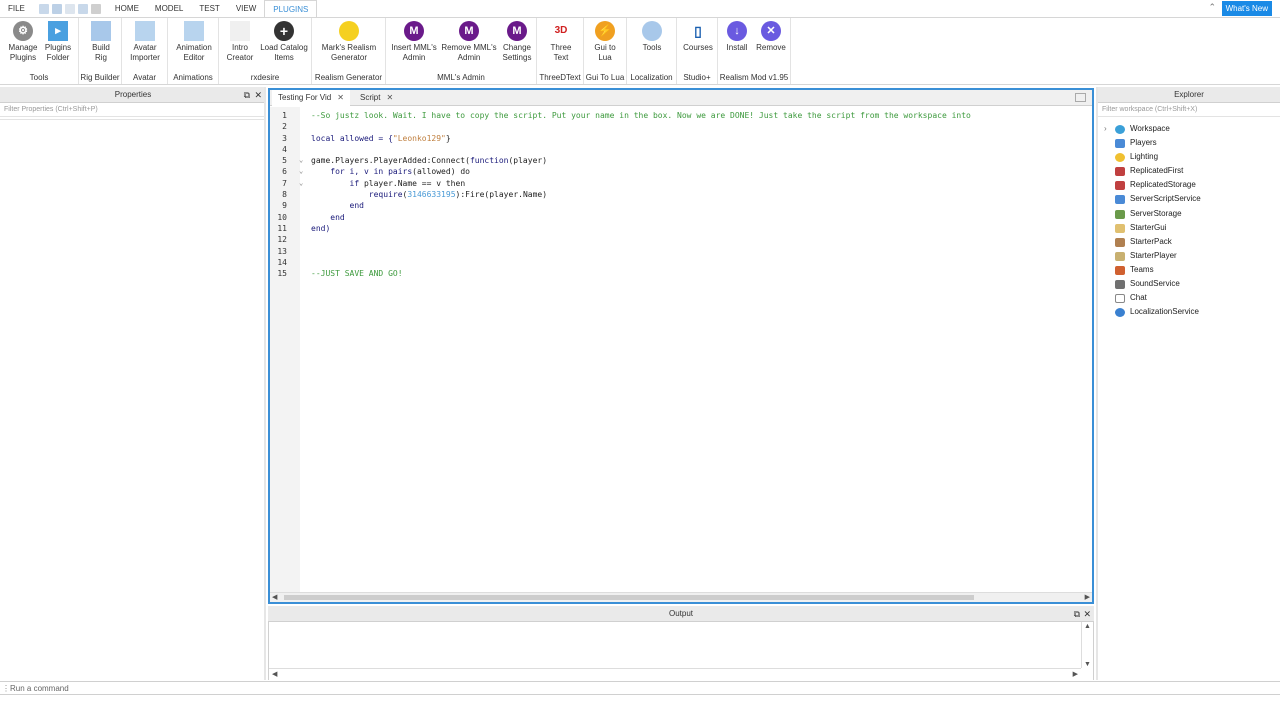 This screenshot has height=720, width=1280. Describe the element at coordinates (1087, 626) in the screenshot. I see `scroll-up-icon: ▲` at that location.